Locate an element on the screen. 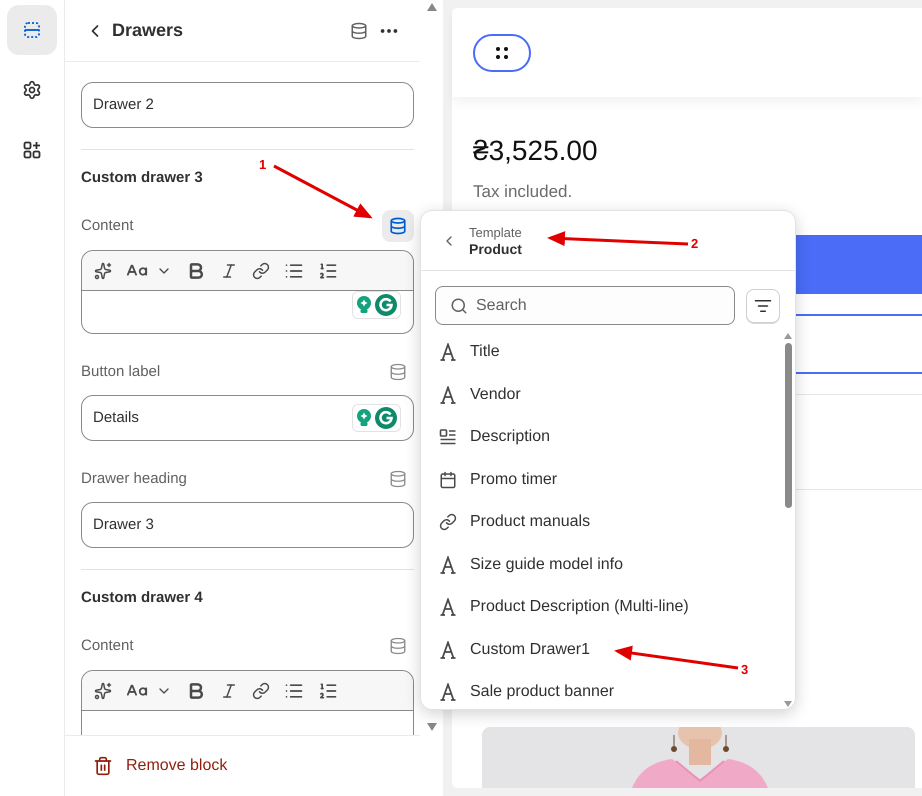 This screenshot has width=922, height=796. field-value: Drawer 2 is located at coordinates (123, 104).